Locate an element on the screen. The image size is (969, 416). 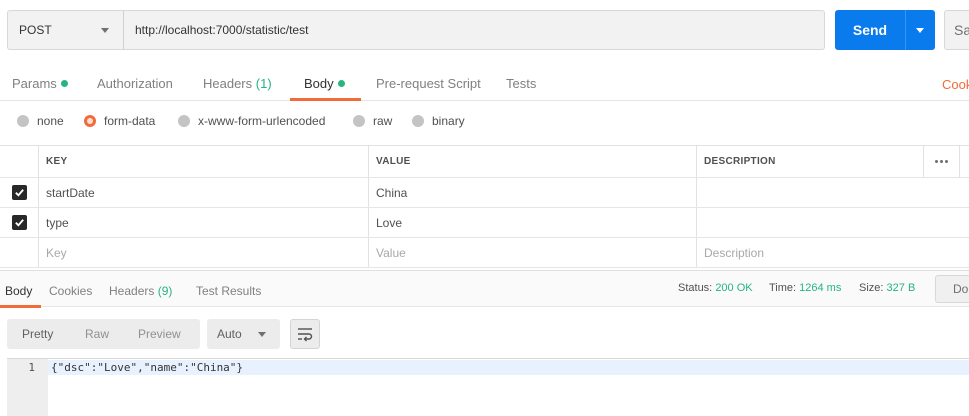
table-row: type Love is located at coordinates (484, 223).